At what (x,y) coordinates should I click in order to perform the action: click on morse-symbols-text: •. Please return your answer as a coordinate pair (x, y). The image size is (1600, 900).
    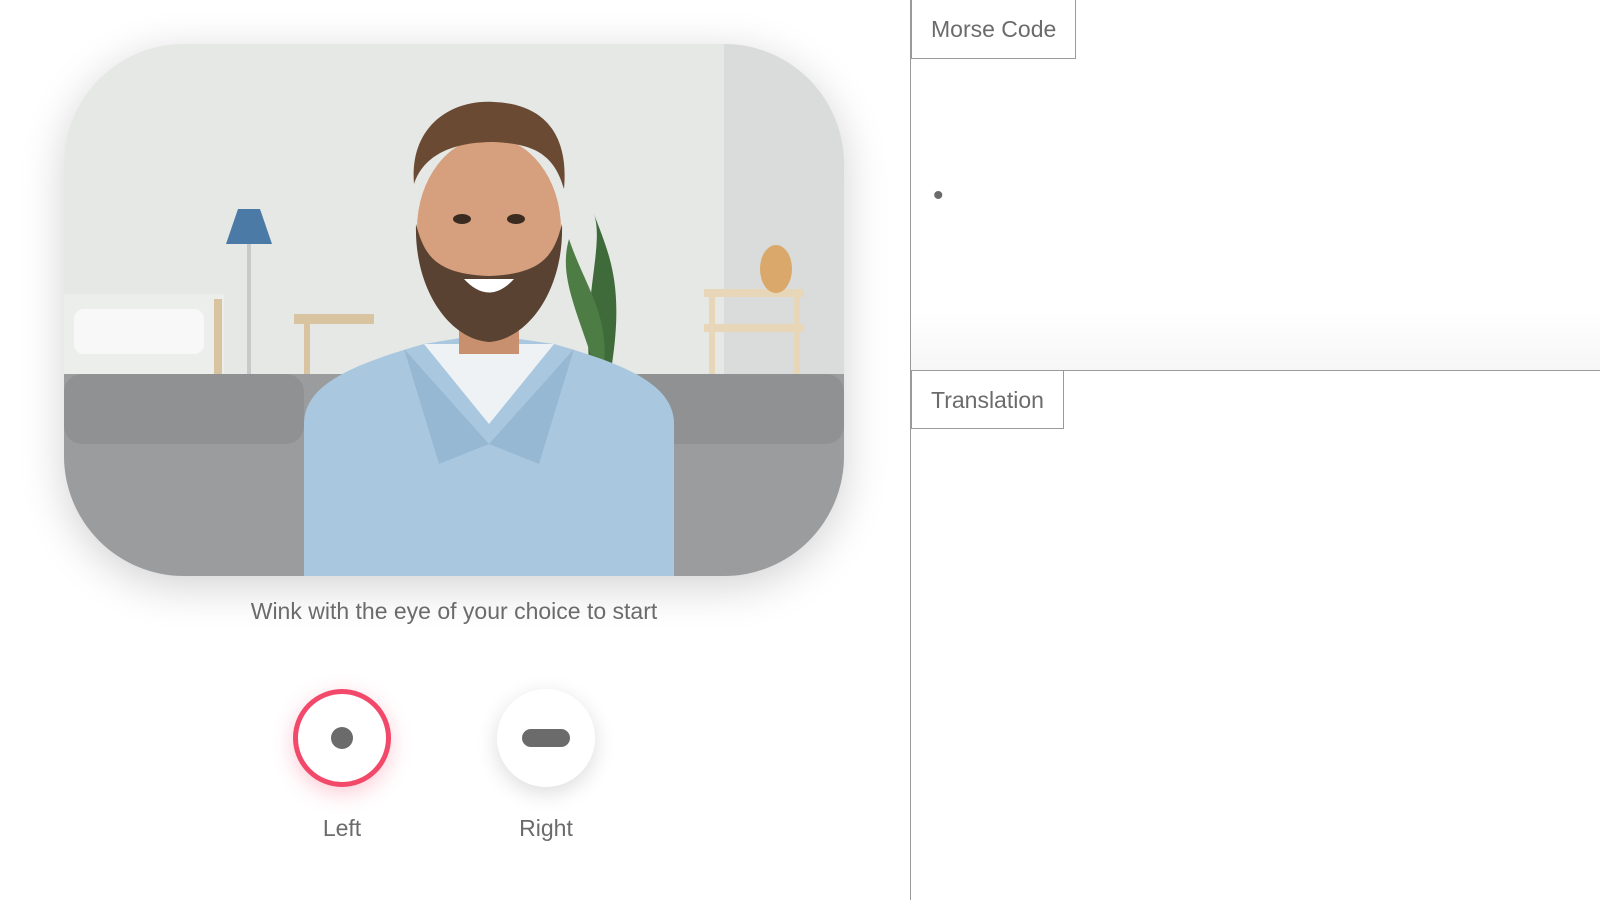
    Looking at the image, I should click on (941, 195).